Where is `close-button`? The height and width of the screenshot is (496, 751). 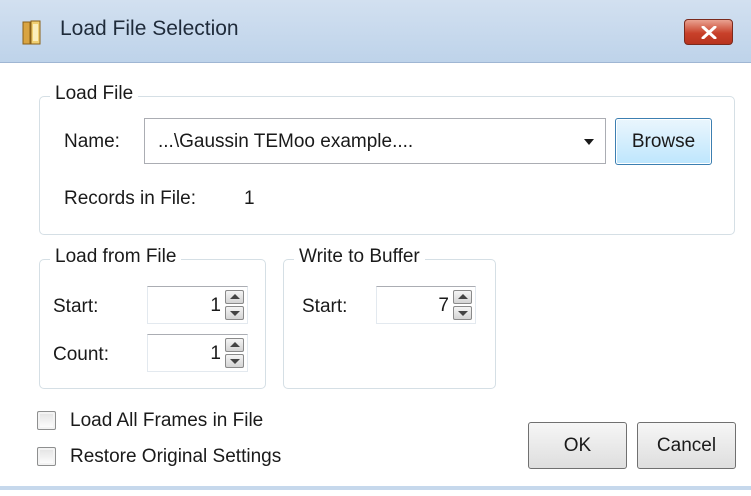 close-button is located at coordinates (708, 32).